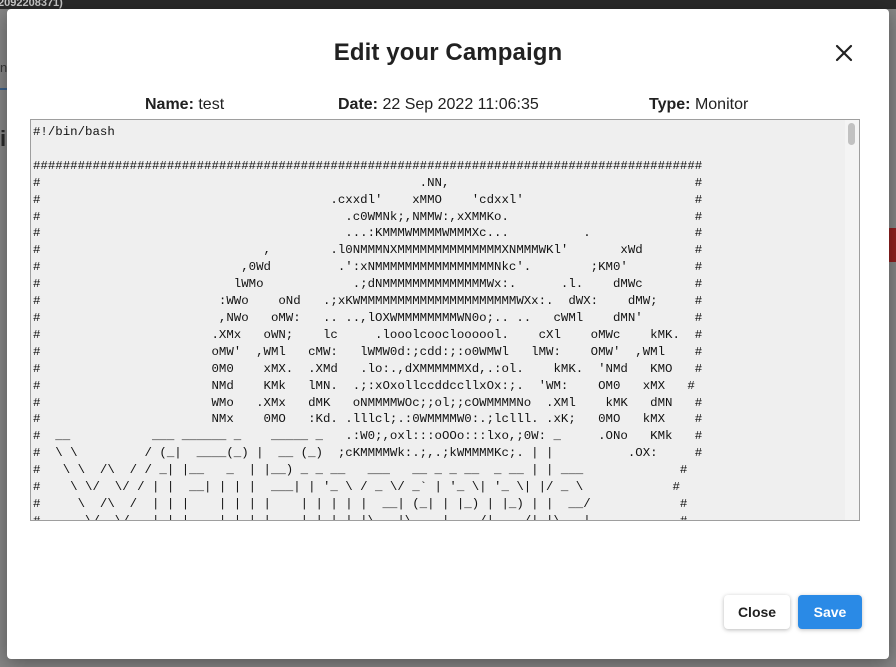  I want to click on date-label: Date:, so click(358, 104).